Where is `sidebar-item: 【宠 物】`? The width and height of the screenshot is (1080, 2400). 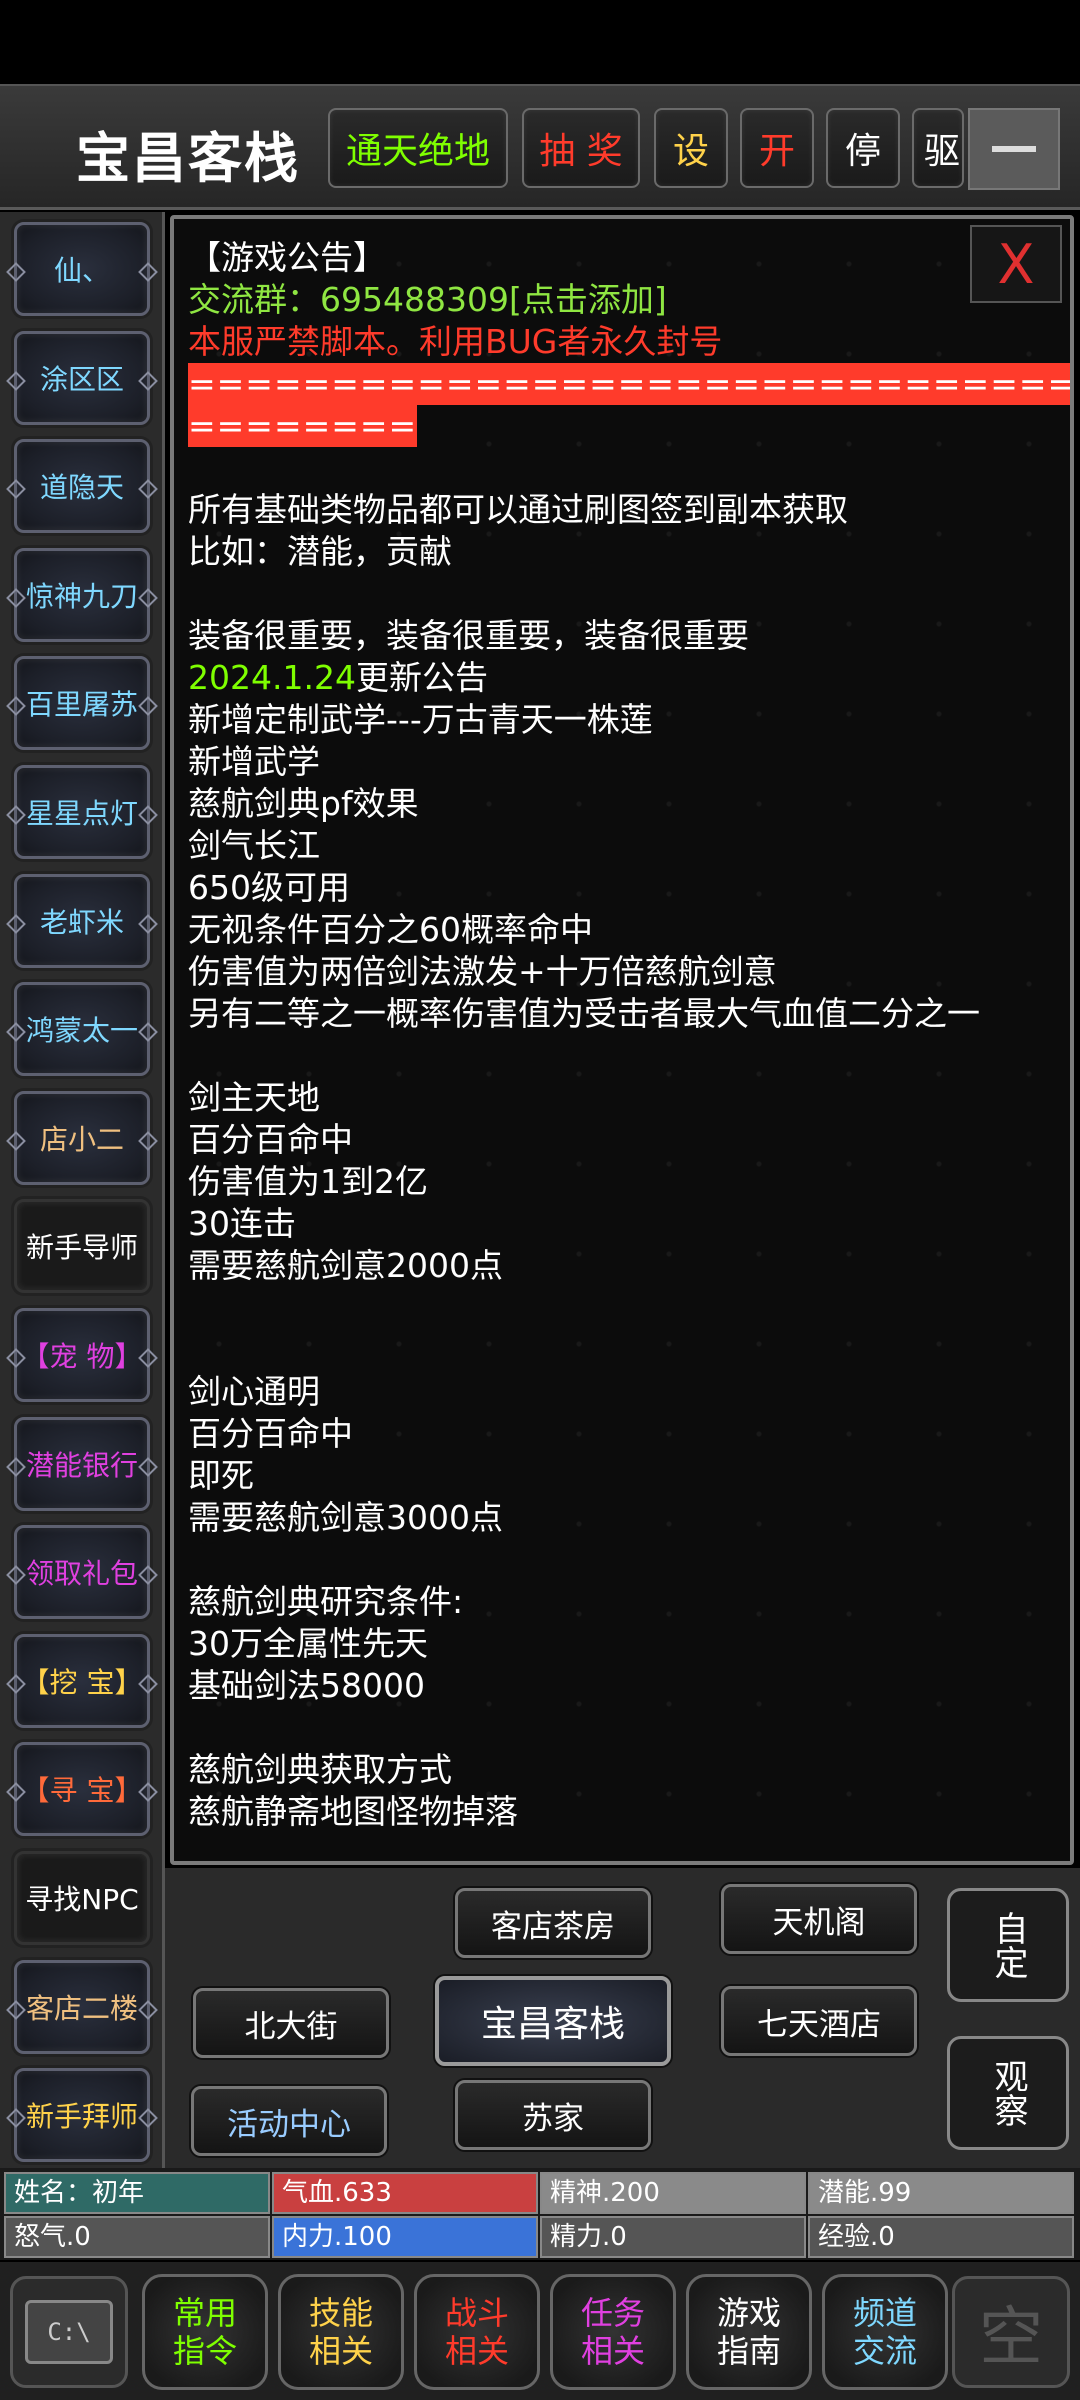 sidebar-item: 【宠 物】 is located at coordinates (82, 1355).